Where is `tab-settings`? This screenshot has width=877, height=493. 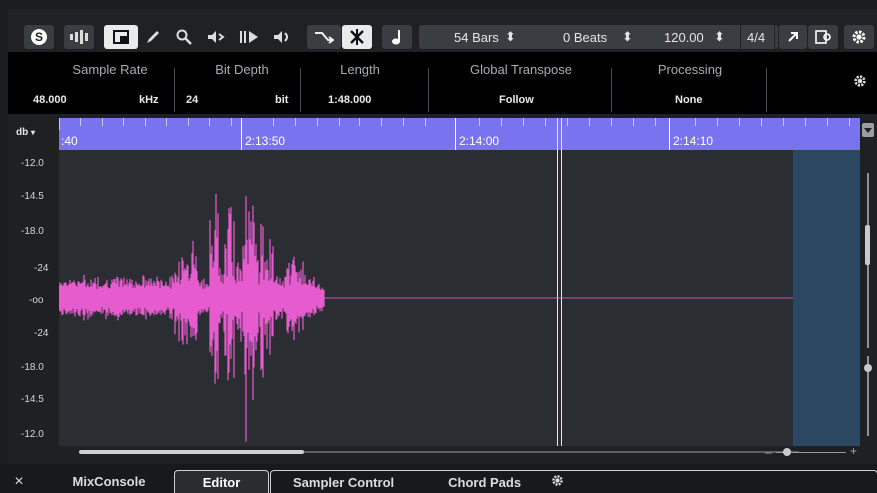 tab-settings is located at coordinates (557, 482).